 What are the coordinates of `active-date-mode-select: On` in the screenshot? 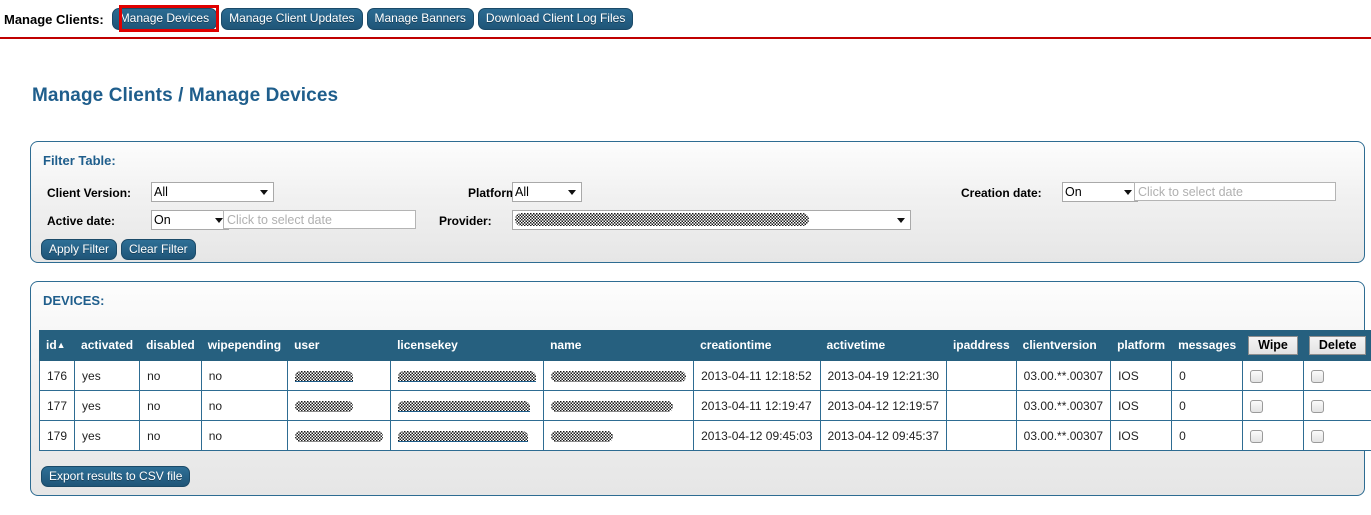 It's located at (190, 220).